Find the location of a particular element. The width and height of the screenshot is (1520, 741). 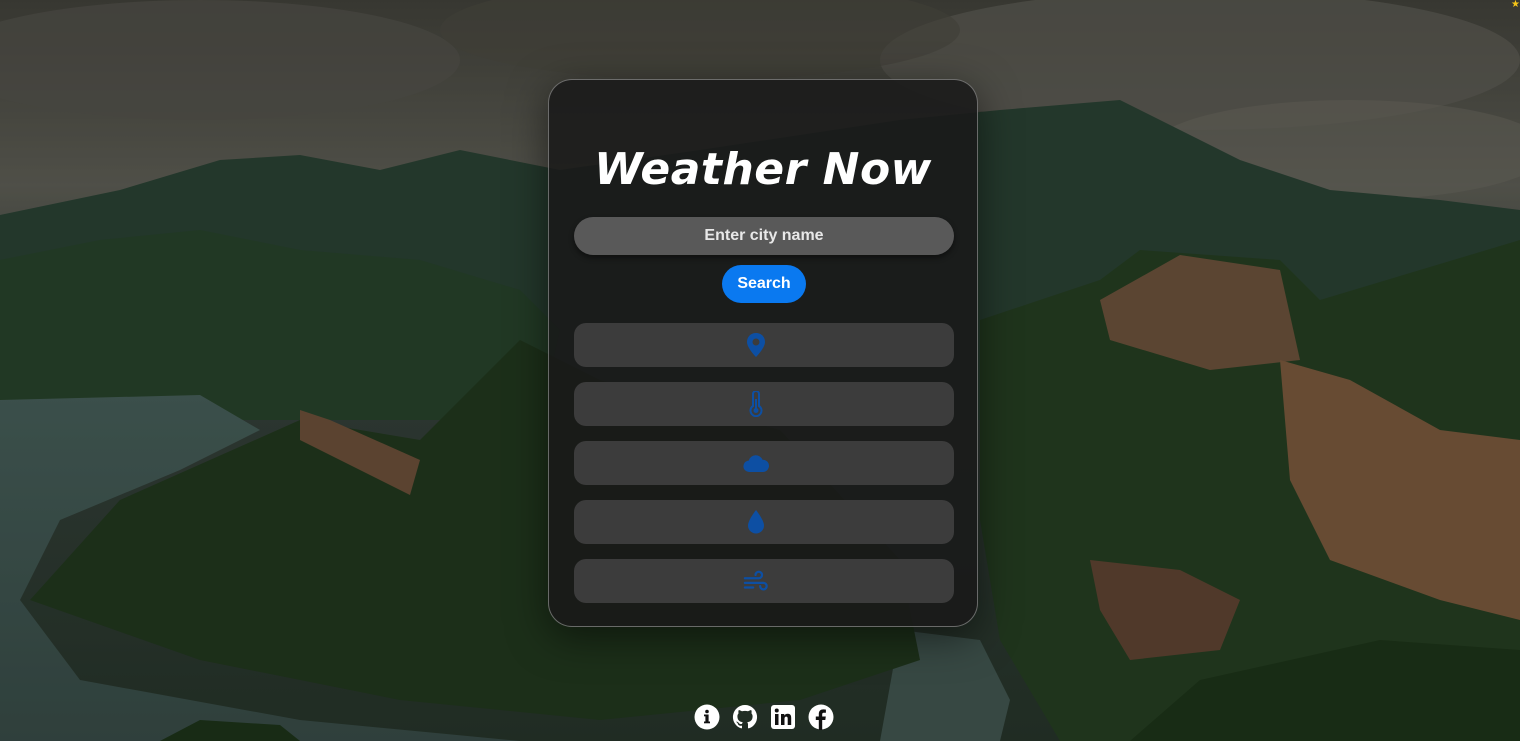

facebook-icon is located at coordinates (821, 717).